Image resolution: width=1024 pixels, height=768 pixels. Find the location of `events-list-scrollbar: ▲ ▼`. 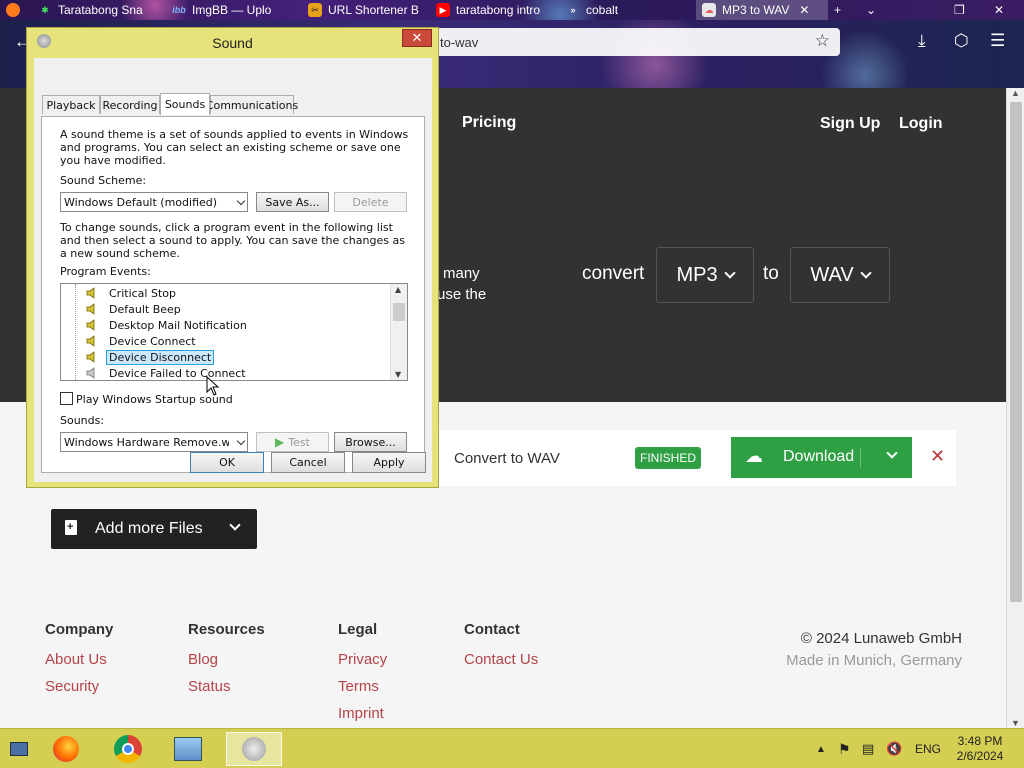

events-list-scrollbar: ▲ ▼ is located at coordinates (398, 332).